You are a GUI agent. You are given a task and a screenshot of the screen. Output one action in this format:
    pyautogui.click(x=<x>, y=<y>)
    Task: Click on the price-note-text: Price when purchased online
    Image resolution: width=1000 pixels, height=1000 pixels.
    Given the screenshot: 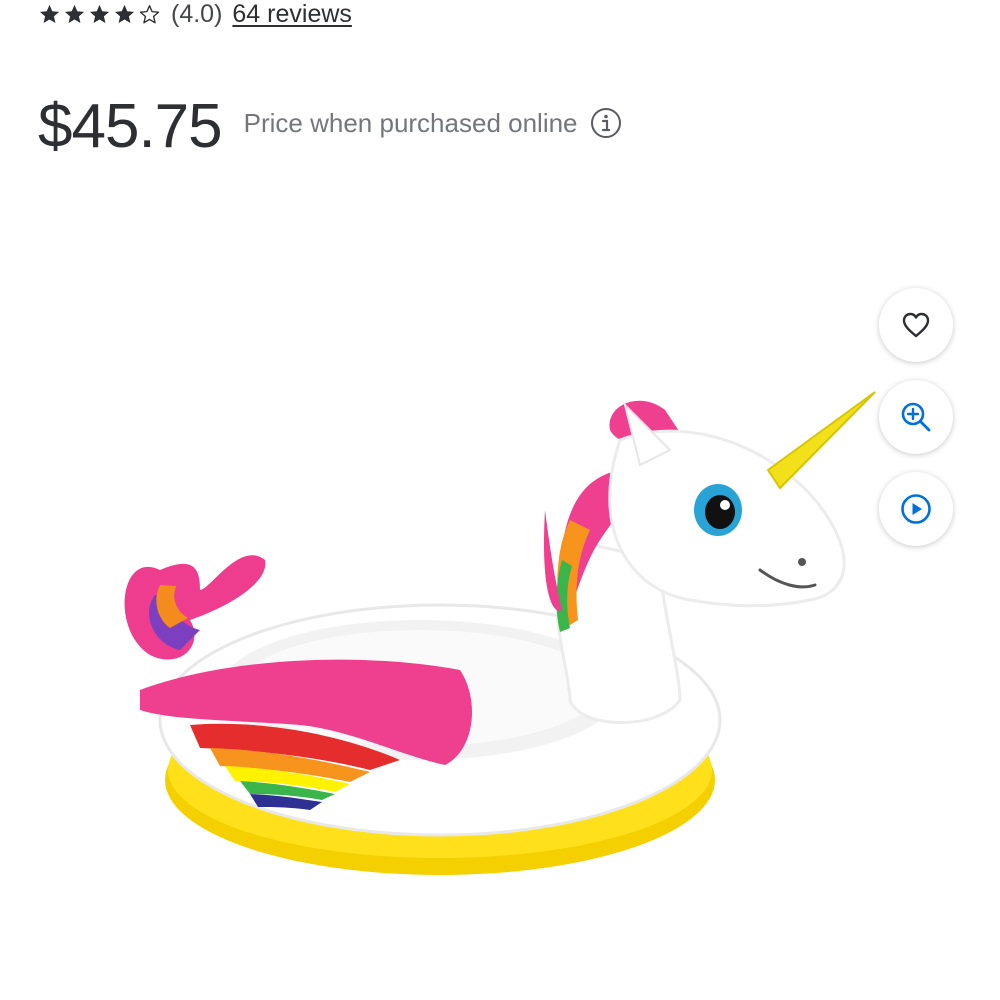 What is the action you would take?
    pyautogui.click(x=410, y=122)
    